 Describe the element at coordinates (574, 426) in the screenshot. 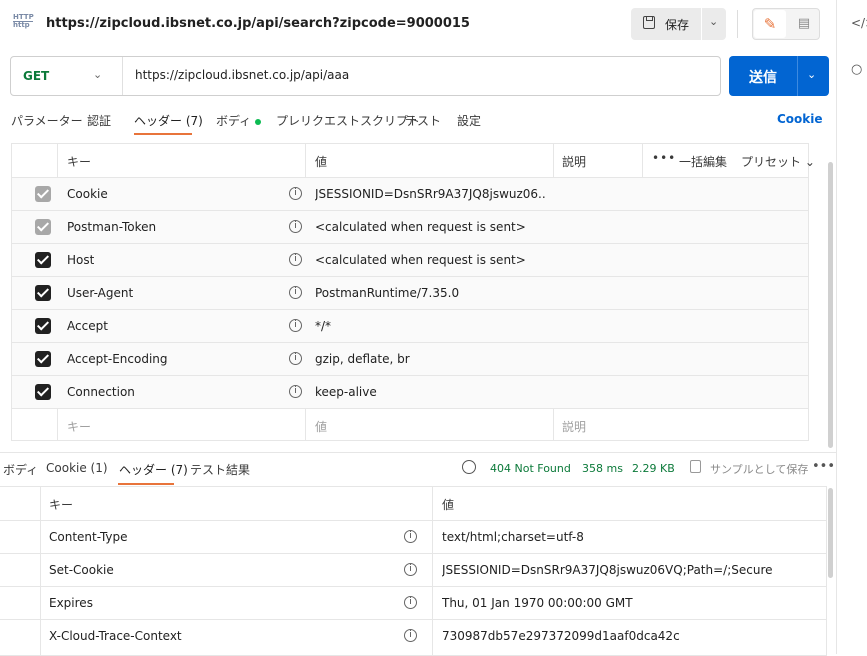

I see `new-description-input: 説明` at that location.